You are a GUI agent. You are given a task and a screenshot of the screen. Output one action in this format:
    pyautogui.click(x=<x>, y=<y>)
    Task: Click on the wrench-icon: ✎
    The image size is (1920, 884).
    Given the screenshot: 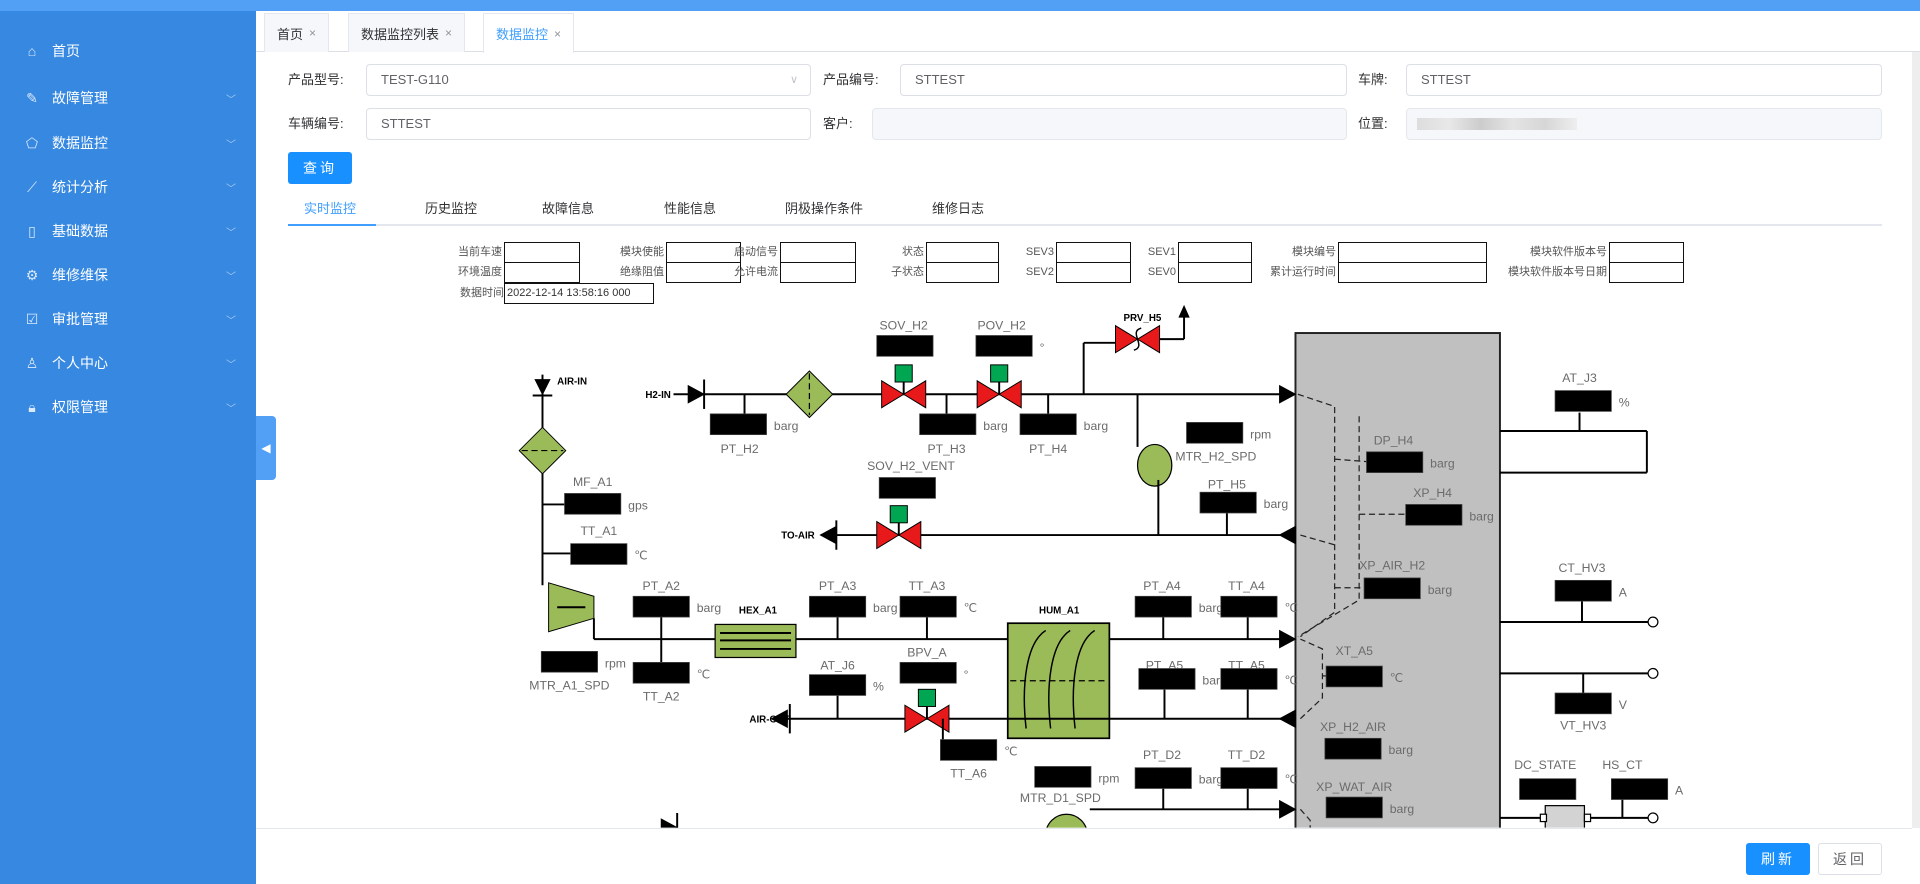 What is the action you would take?
    pyautogui.click(x=32, y=97)
    